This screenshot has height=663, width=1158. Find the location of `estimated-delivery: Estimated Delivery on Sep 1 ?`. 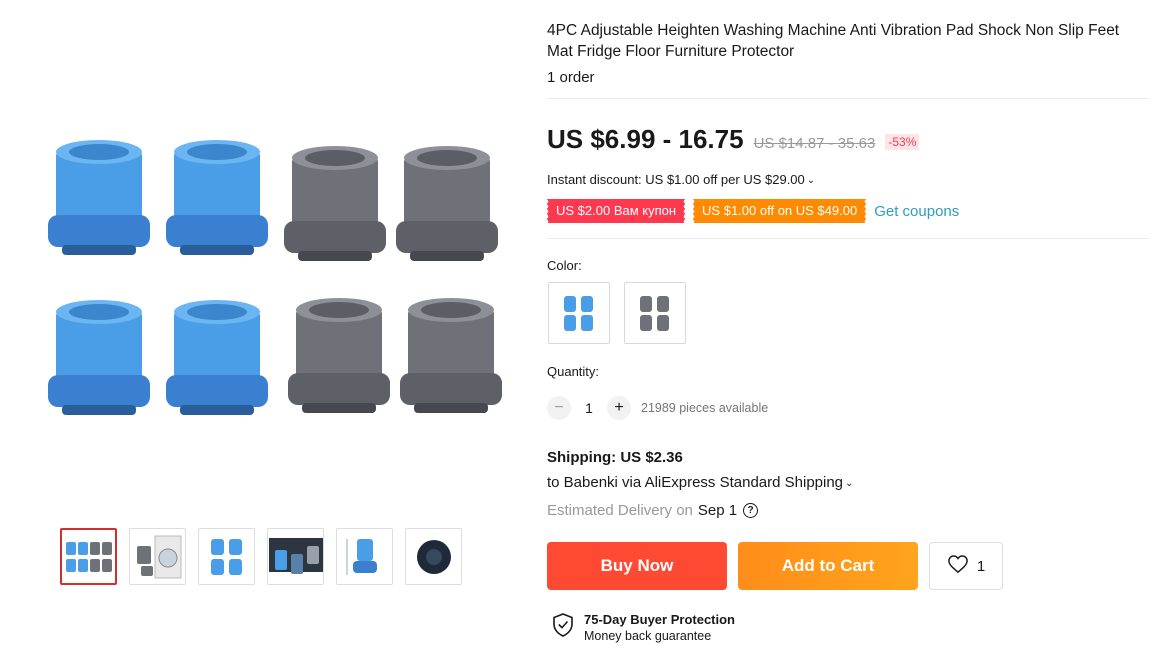

estimated-delivery: Estimated Delivery on Sep 1 ? is located at coordinates (653, 510).